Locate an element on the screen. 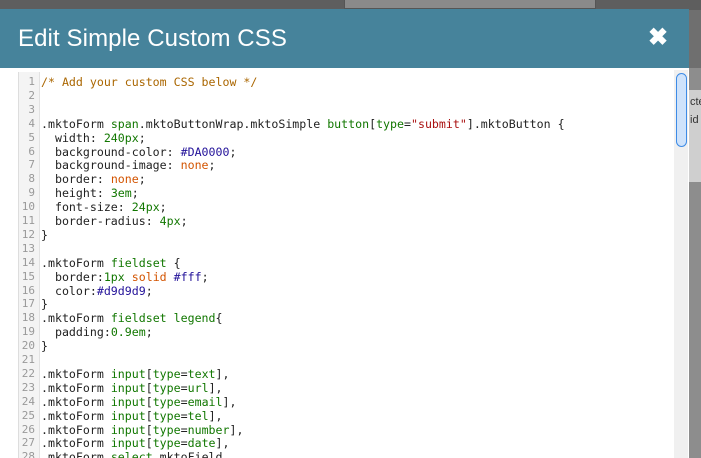 This screenshot has width=701, height=458. code-line: 5 width: 240px; is located at coordinates (349, 138).